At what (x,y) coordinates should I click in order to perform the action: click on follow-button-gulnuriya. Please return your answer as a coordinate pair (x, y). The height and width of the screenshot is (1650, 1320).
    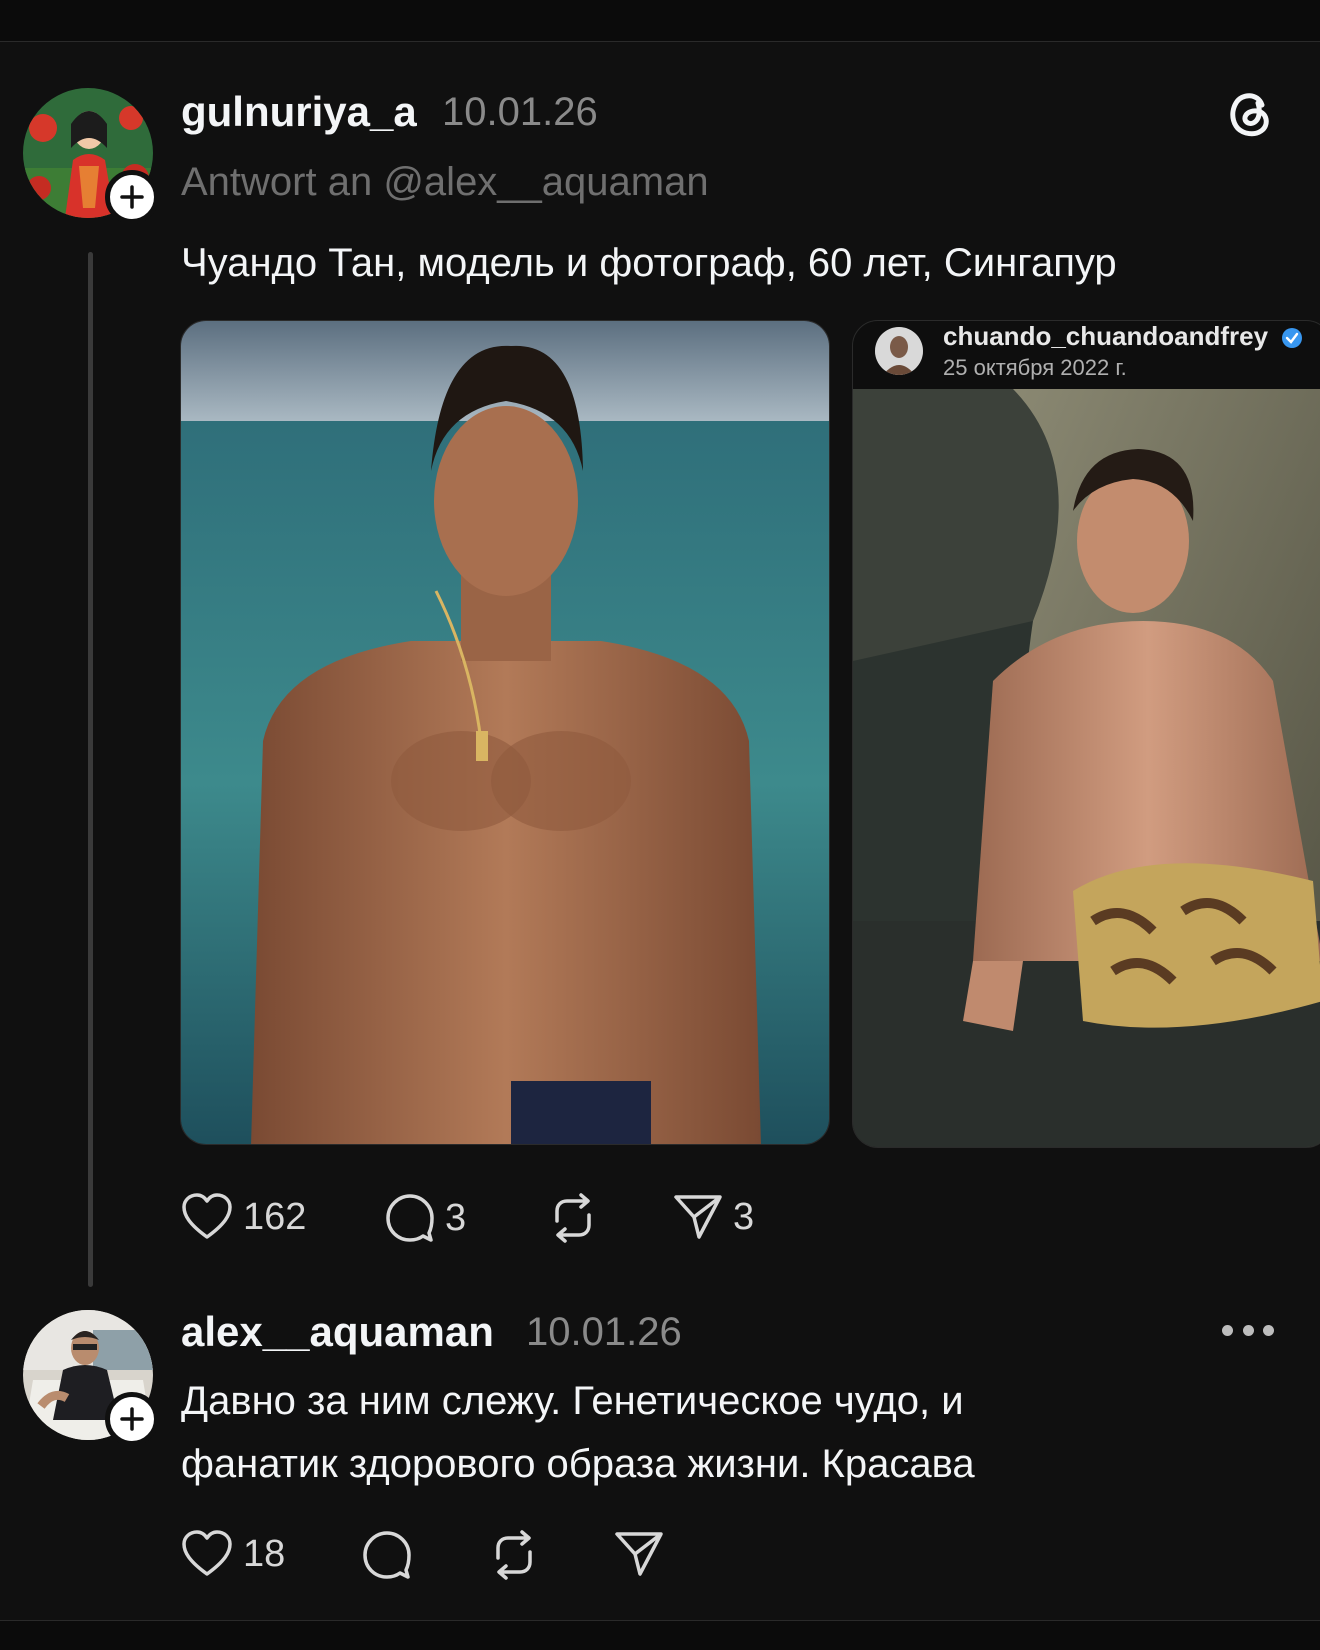
    Looking at the image, I should click on (132, 197).